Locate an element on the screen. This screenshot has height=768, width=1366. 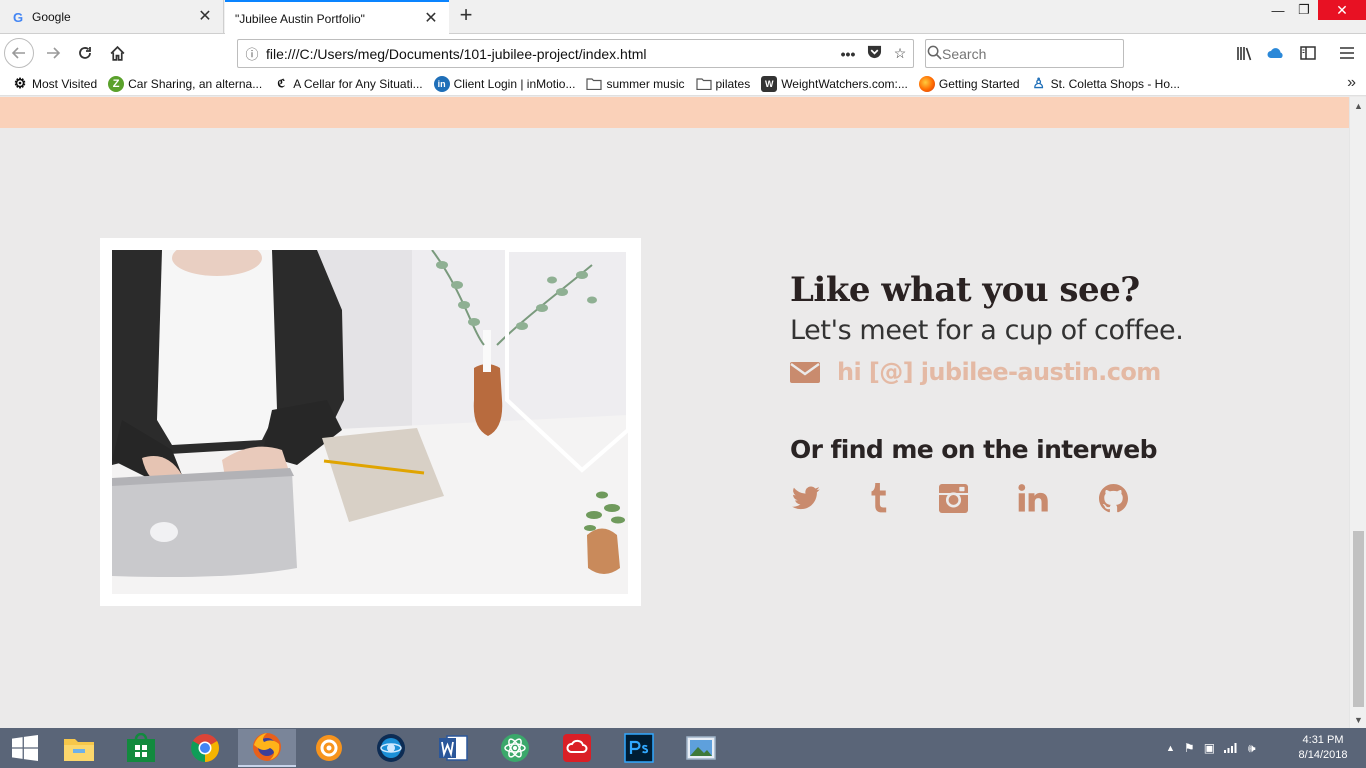
back-button is located at coordinates (19, 53).